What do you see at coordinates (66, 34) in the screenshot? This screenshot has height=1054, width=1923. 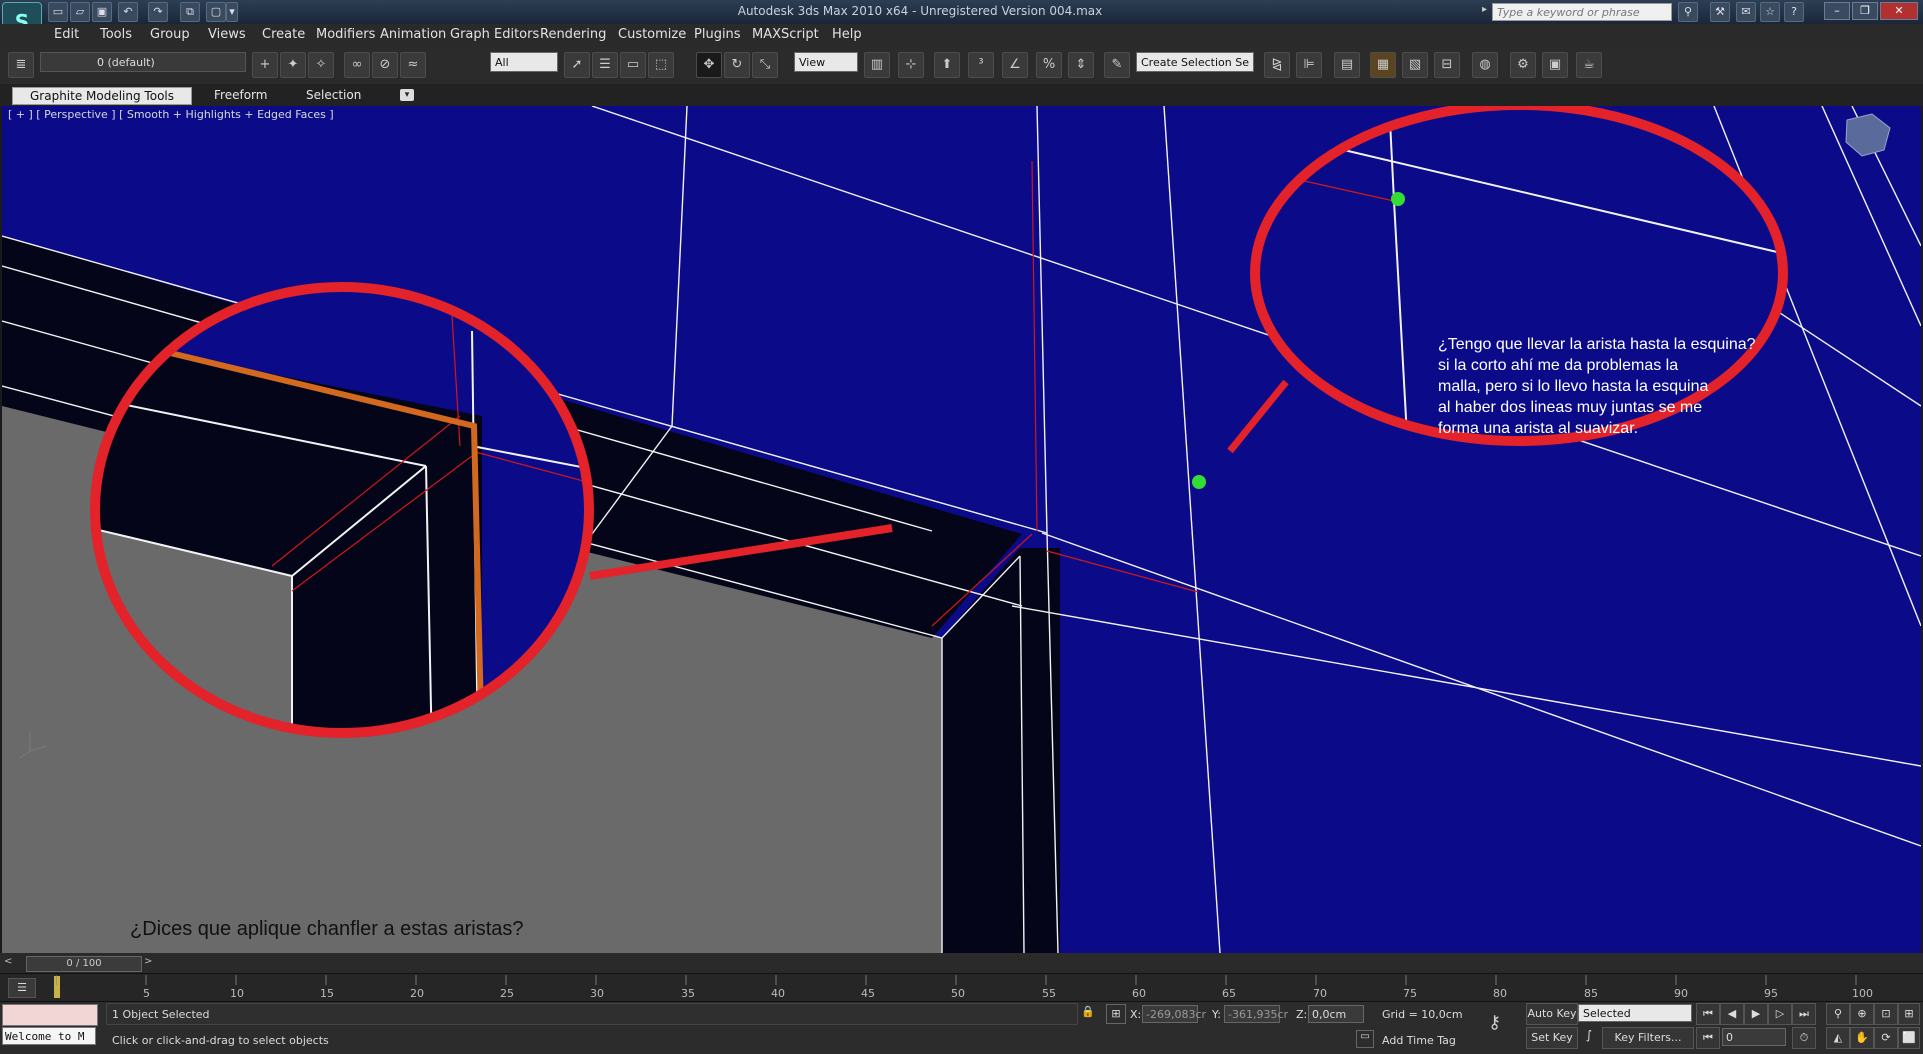 I see `menu-edit: Edit` at bounding box center [66, 34].